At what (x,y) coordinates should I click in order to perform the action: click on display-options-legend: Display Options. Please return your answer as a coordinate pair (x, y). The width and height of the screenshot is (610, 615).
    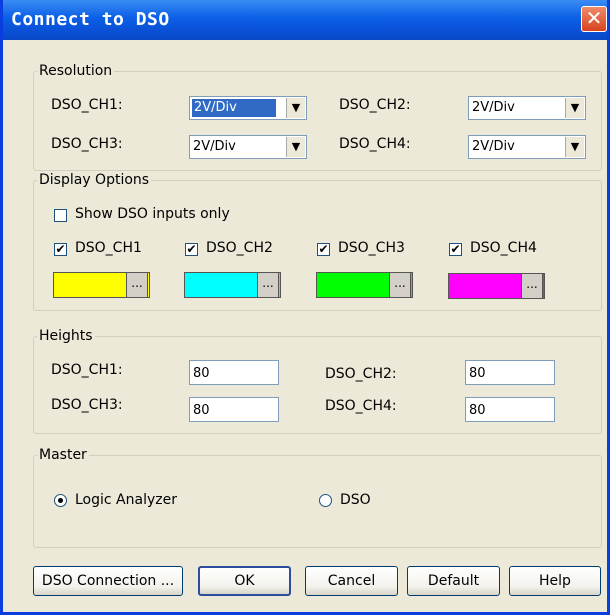
    Looking at the image, I should click on (94, 180).